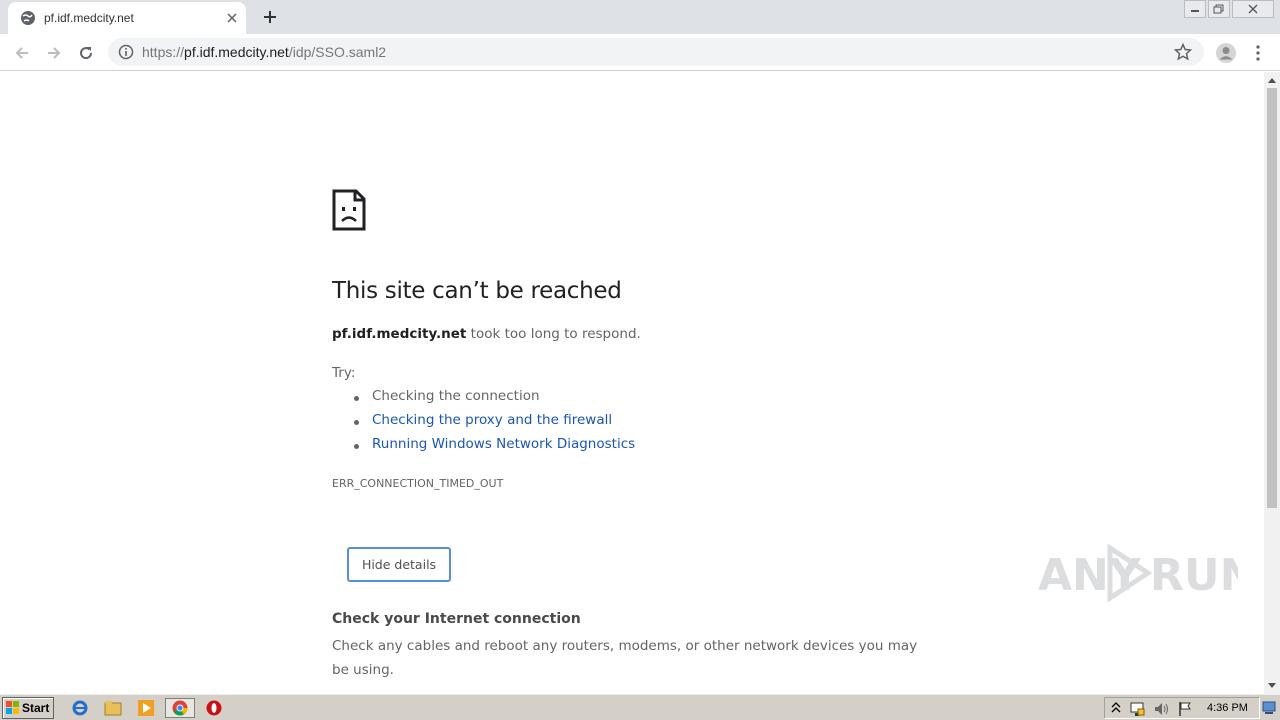  What do you see at coordinates (1137, 709) in the screenshot?
I see `network-icon` at bounding box center [1137, 709].